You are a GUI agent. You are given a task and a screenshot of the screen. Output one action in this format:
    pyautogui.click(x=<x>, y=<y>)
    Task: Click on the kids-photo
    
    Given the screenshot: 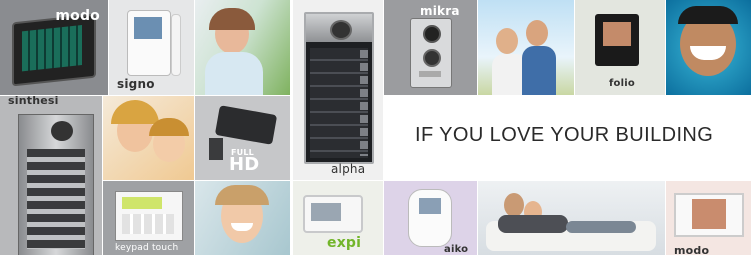 What is the action you would take?
    pyautogui.click(x=148, y=138)
    